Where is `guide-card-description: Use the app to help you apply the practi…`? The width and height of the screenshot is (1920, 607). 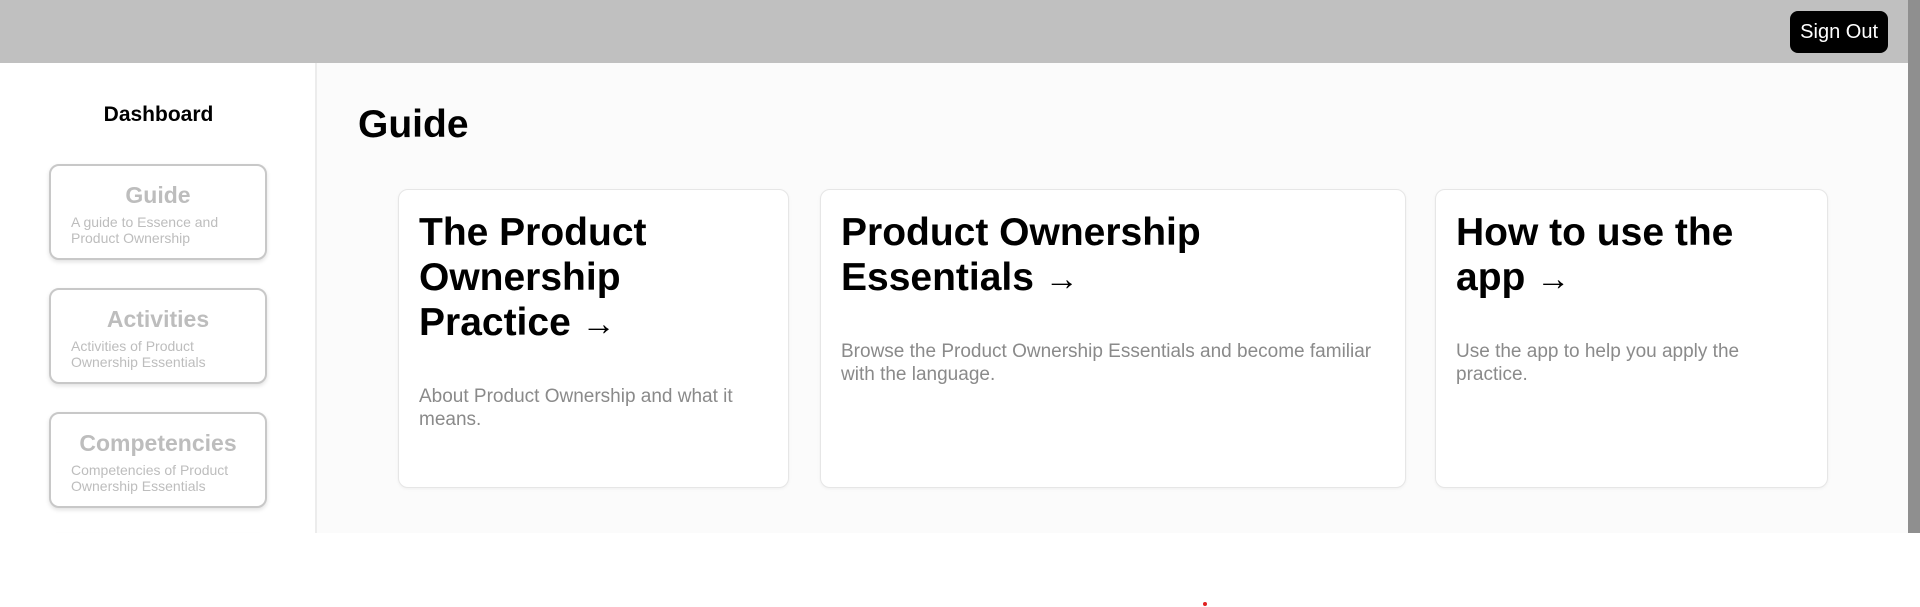
guide-card-description: Use the app to help you apply the practi… is located at coordinates (1598, 363).